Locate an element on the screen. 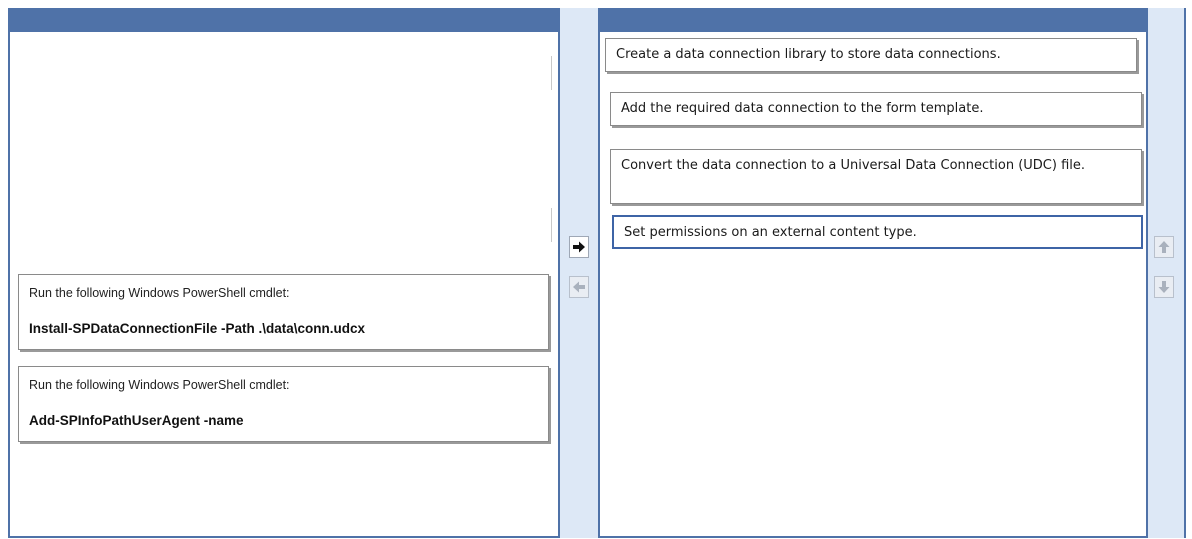 The width and height of the screenshot is (1192, 539). arrow-down-icon is located at coordinates (1164, 287).